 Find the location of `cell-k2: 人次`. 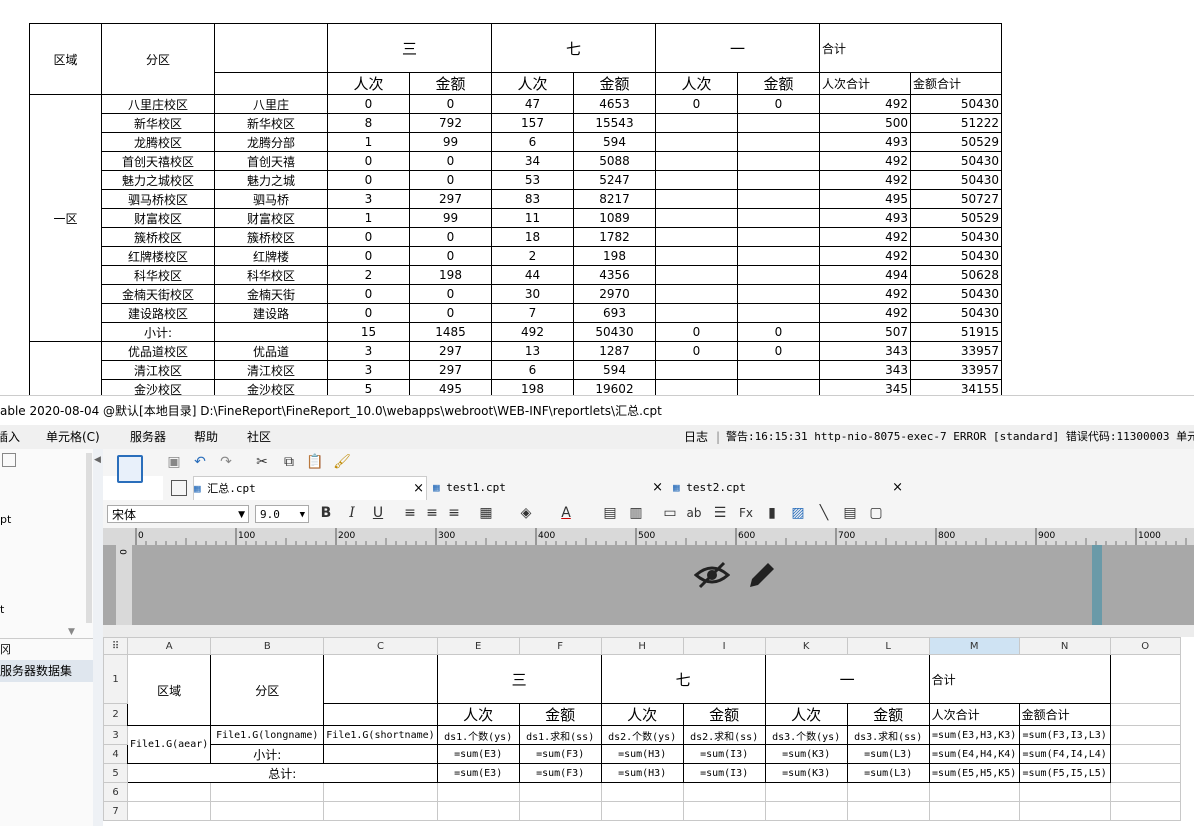

cell-k2: 人次 is located at coordinates (806, 714).